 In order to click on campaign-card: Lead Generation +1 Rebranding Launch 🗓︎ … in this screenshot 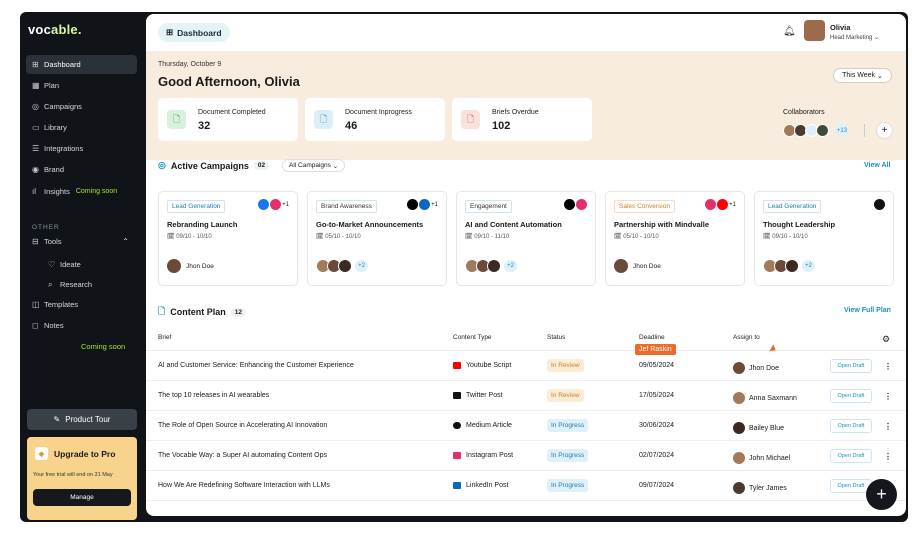, I will do `click(228, 238)`.